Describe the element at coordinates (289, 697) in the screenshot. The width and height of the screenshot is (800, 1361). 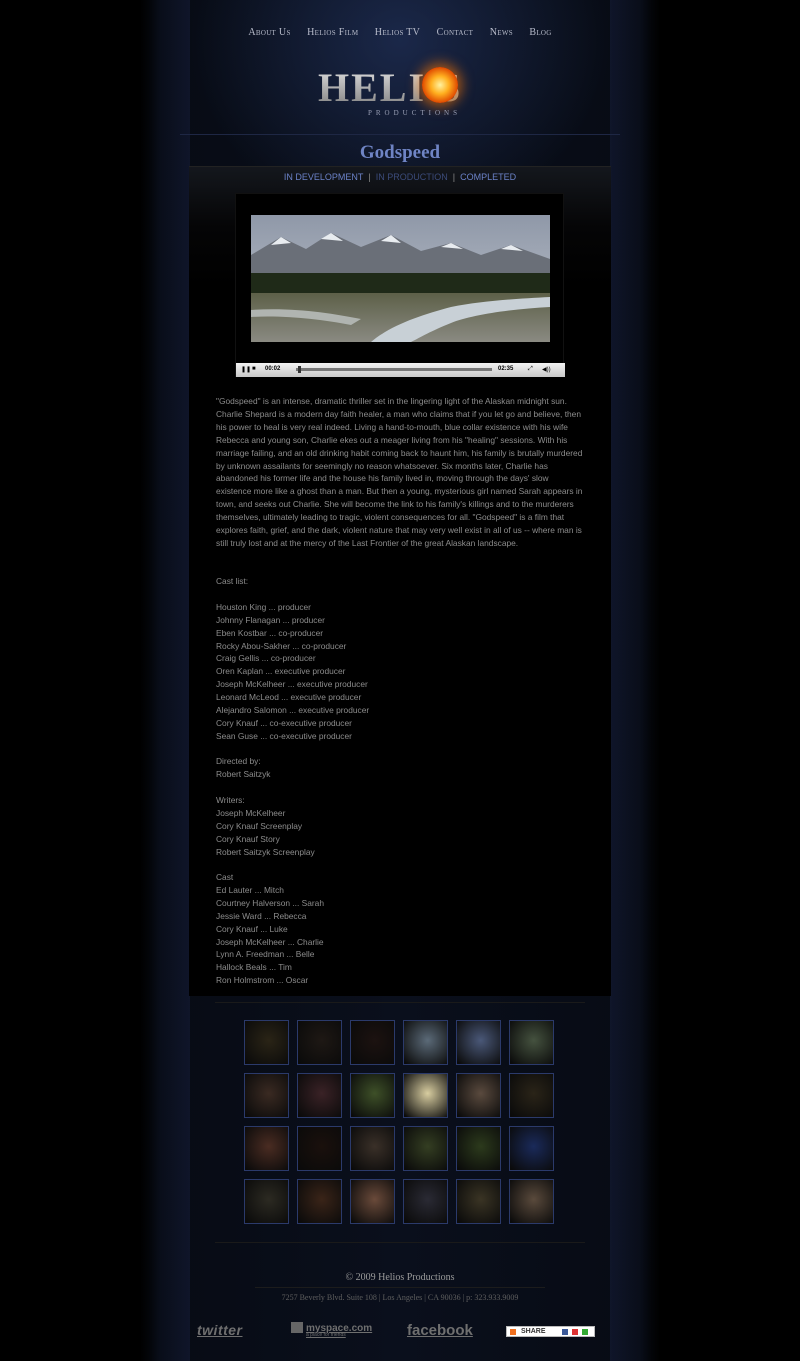
I see `list-item: Leonard McLeod ... executive producer` at that location.